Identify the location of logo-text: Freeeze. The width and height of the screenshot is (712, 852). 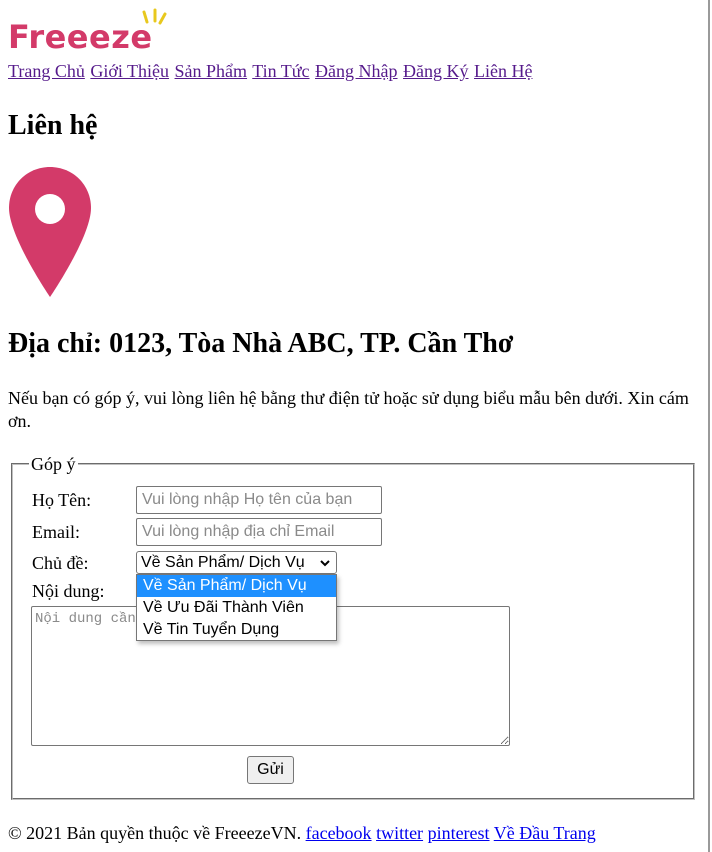
(80, 37).